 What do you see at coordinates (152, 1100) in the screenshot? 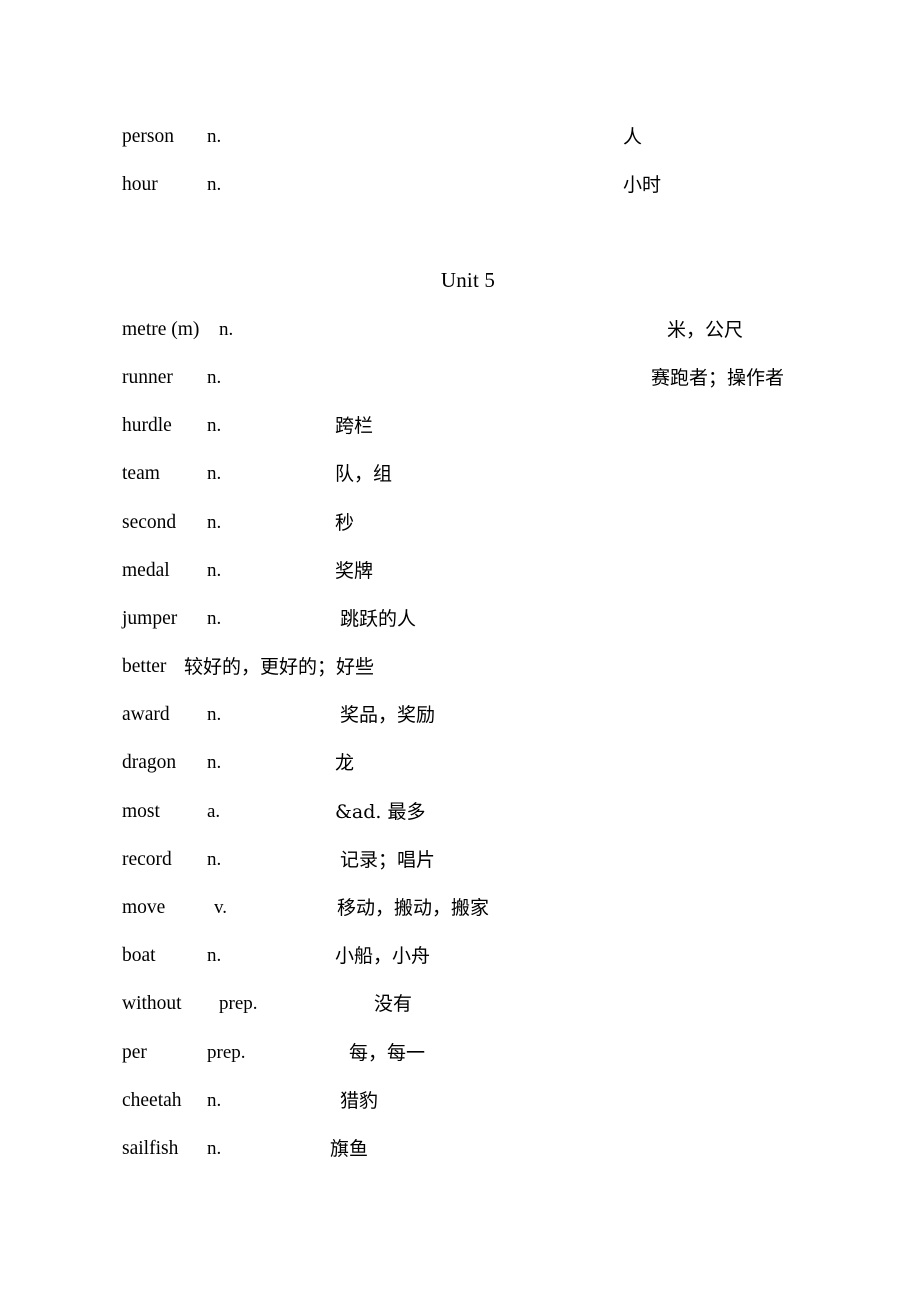
I see `entry-word: cheetah` at bounding box center [152, 1100].